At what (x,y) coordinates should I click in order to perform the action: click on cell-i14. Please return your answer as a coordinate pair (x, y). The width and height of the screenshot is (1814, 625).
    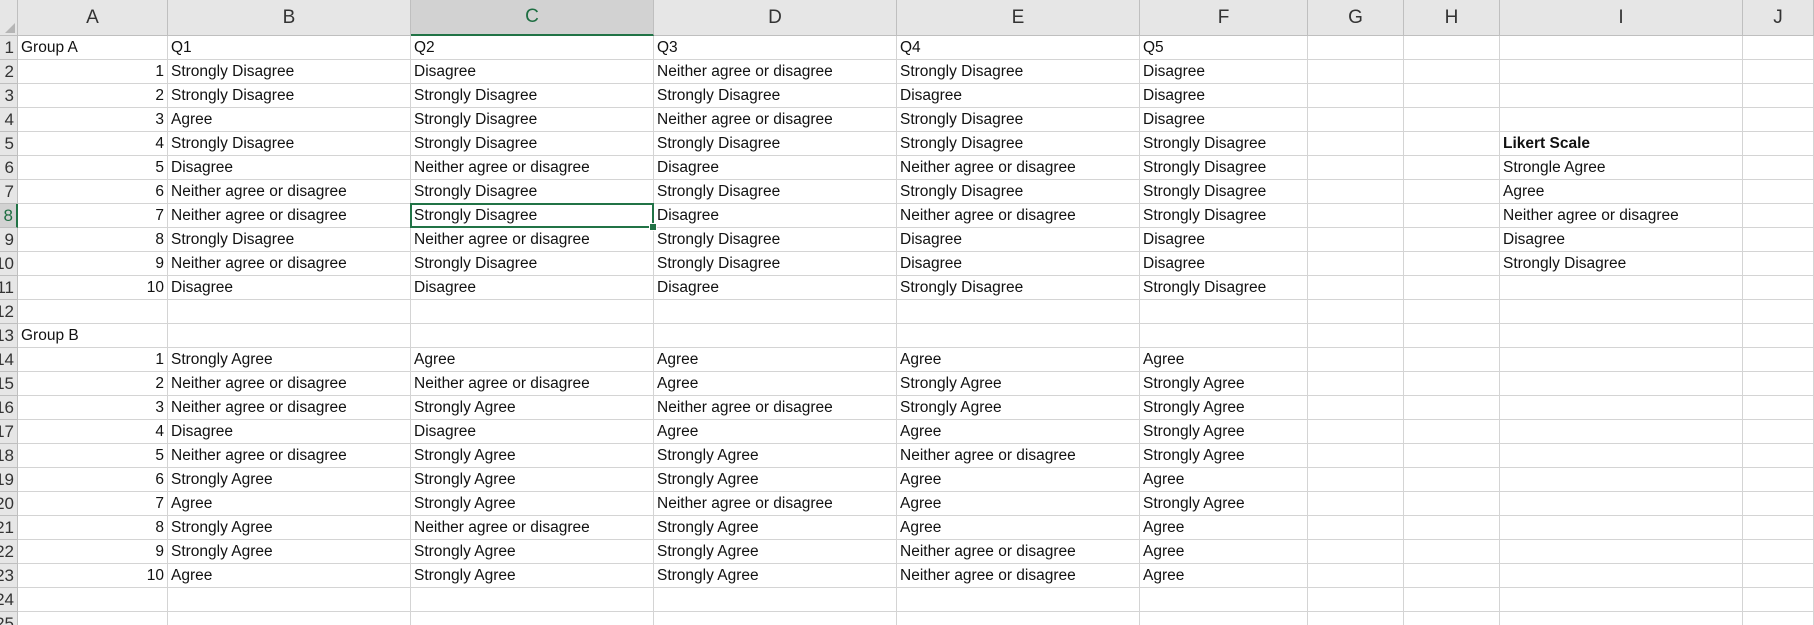
    Looking at the image, I should click on (1621, 360).